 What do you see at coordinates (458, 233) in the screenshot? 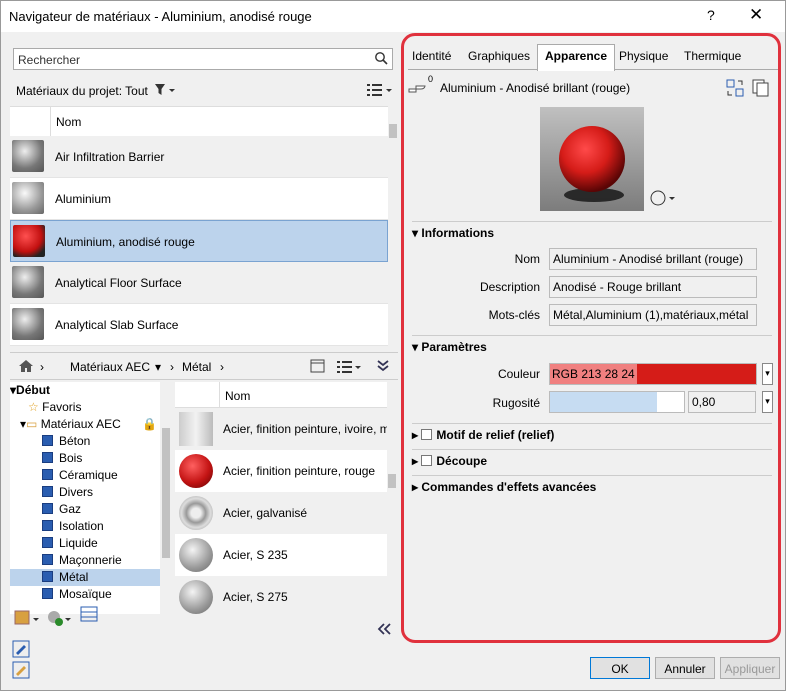
I see `section-title-text: Informations` at bounding box center [458, 233].